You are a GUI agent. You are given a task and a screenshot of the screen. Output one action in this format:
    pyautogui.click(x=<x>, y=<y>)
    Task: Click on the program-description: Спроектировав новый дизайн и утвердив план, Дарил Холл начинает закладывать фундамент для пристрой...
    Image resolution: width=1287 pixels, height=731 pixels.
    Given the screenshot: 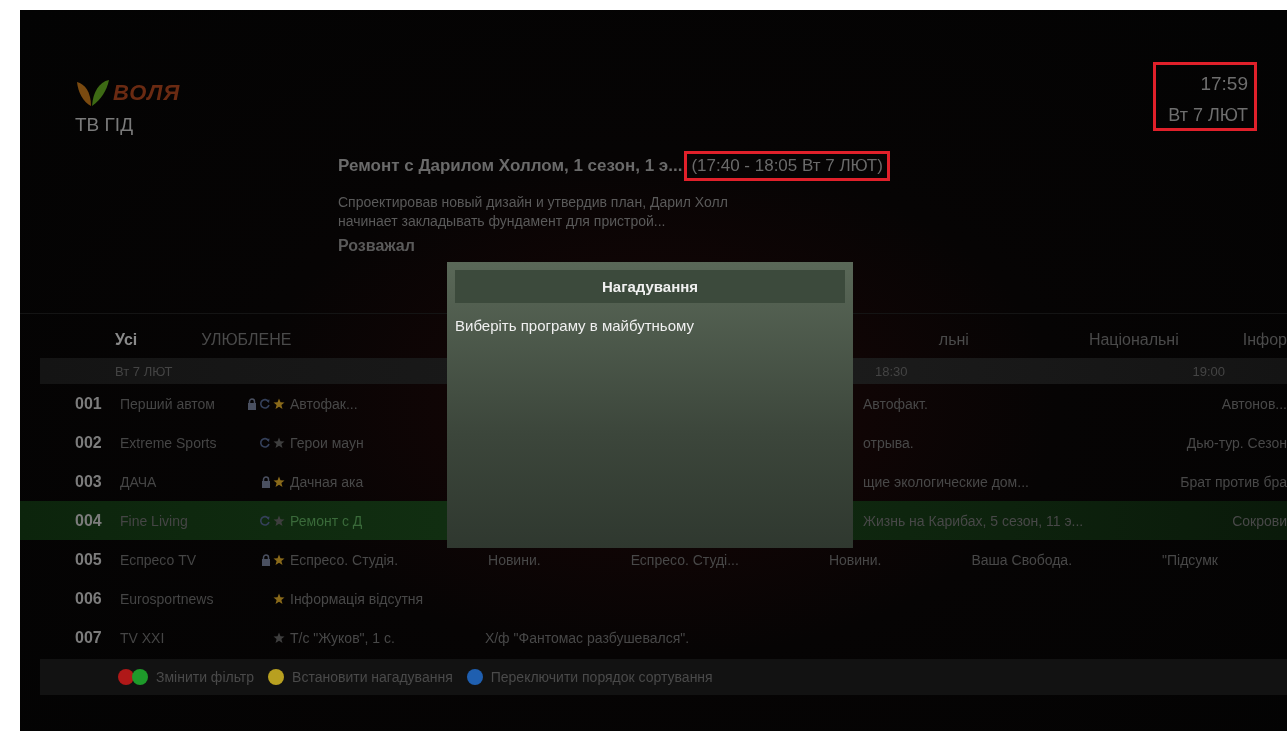 What is the action you would take?
    pyautogui.click(x=533, y=212)
    